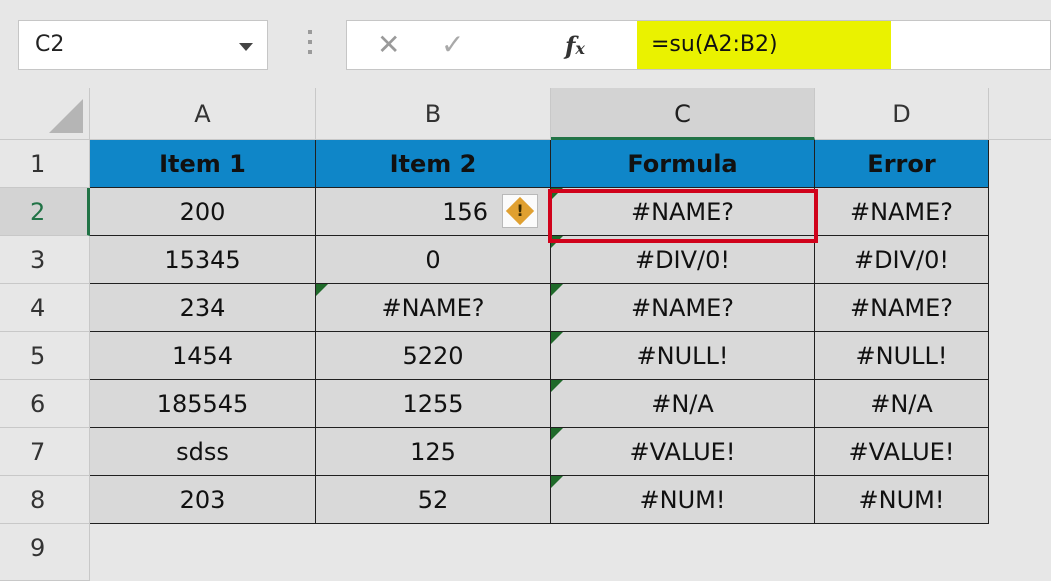  I want to click on table-cell: 200, so click(203, 212).